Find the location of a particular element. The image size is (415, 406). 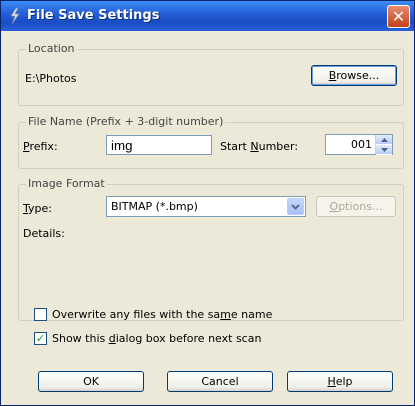

location-legend: Location is located at coordinates (51, 48).